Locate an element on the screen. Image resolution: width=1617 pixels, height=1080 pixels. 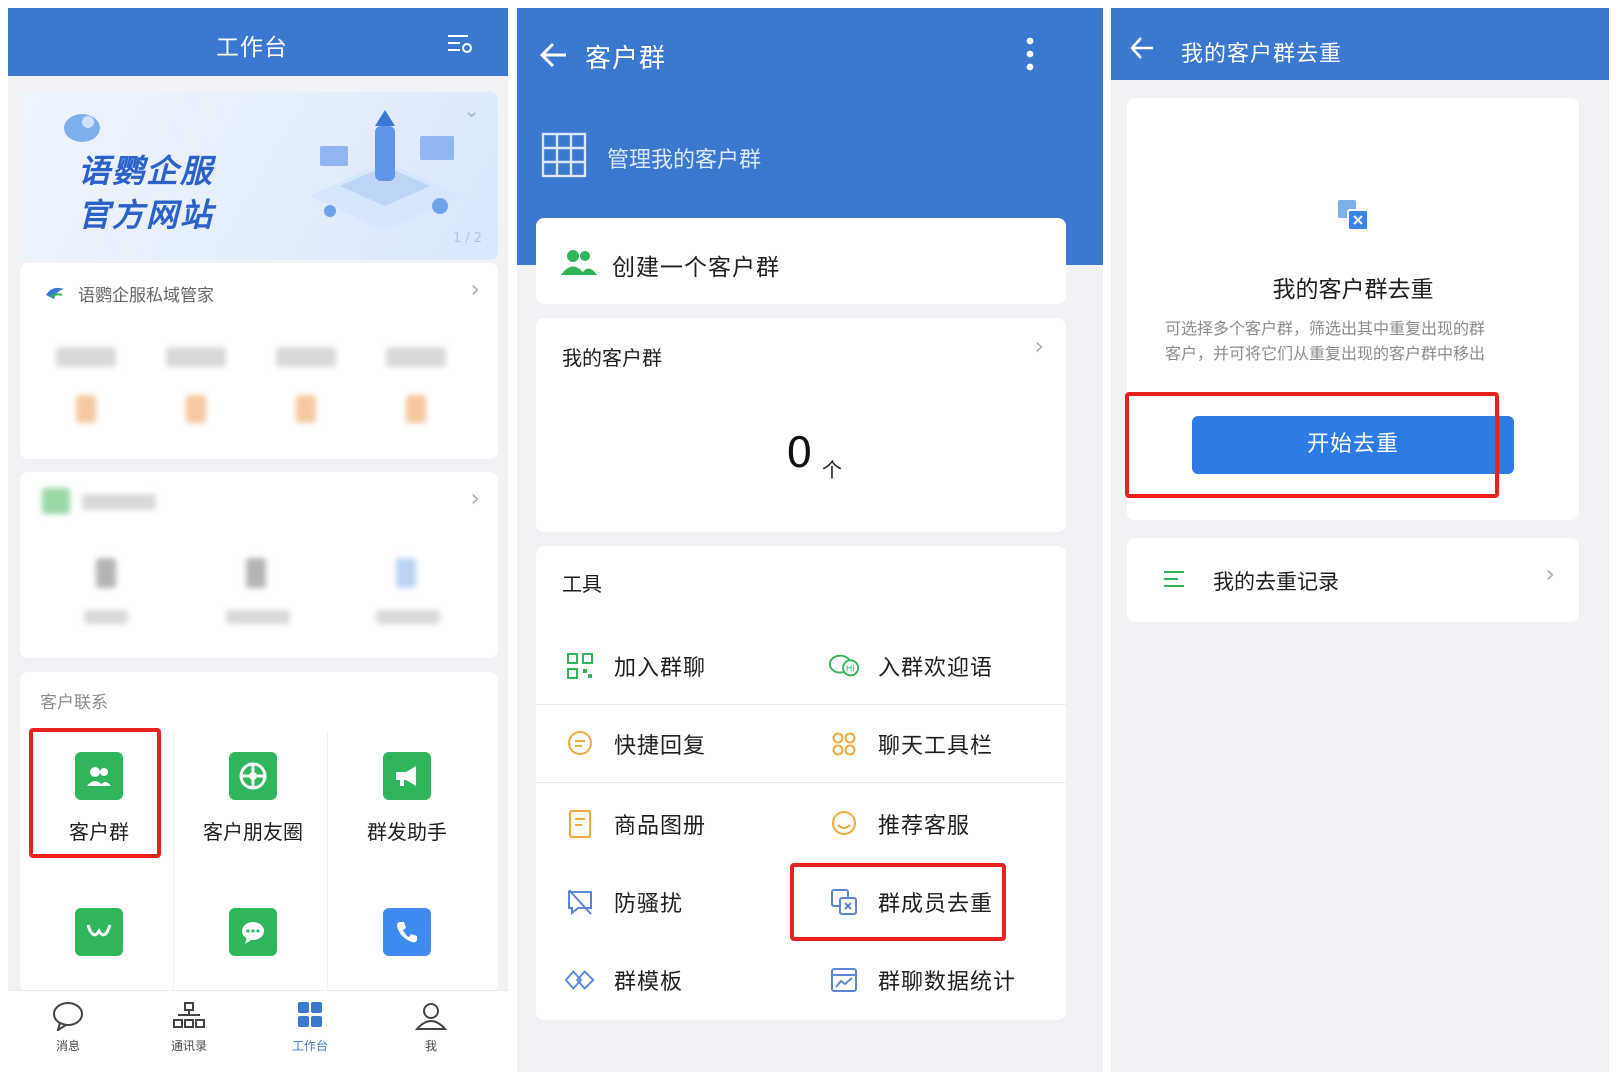
tool-anti-harassment: 防骚扰 is located at coordinates (623, 902).